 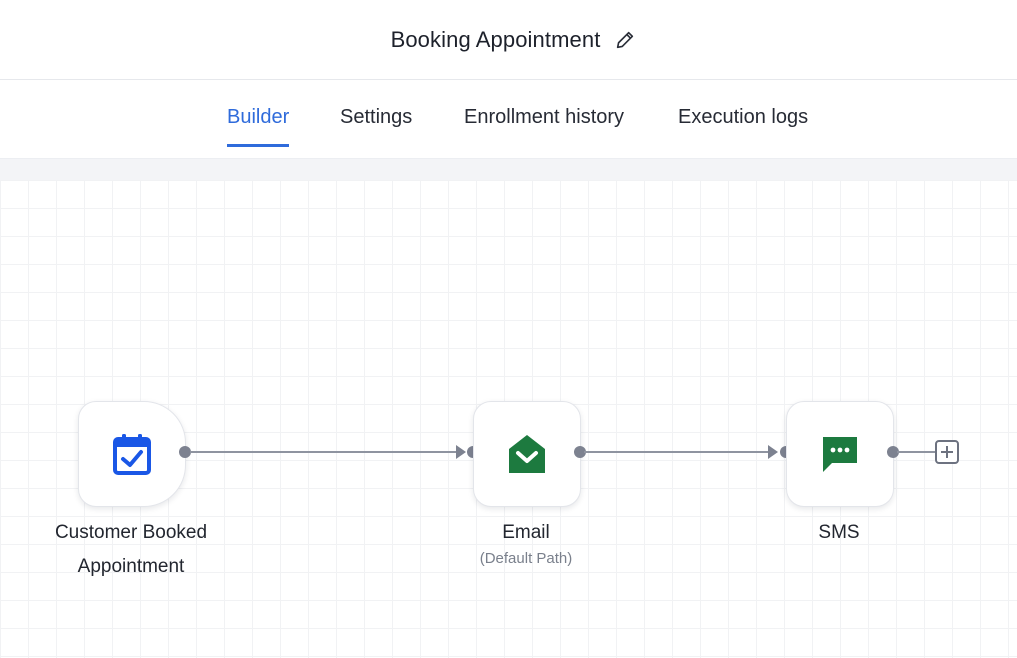 I want to click on envelope-icon, so click(x=527, y=454).